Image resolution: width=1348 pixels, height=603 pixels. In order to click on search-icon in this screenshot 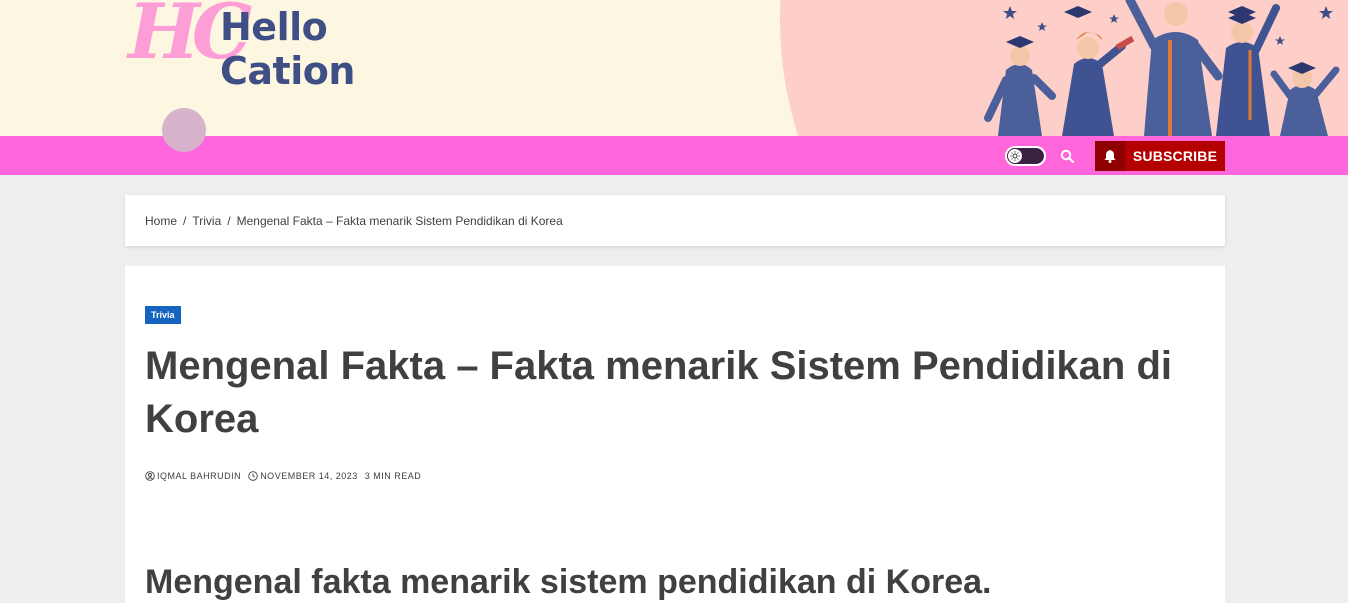, I will do `click(1067, 156)`.